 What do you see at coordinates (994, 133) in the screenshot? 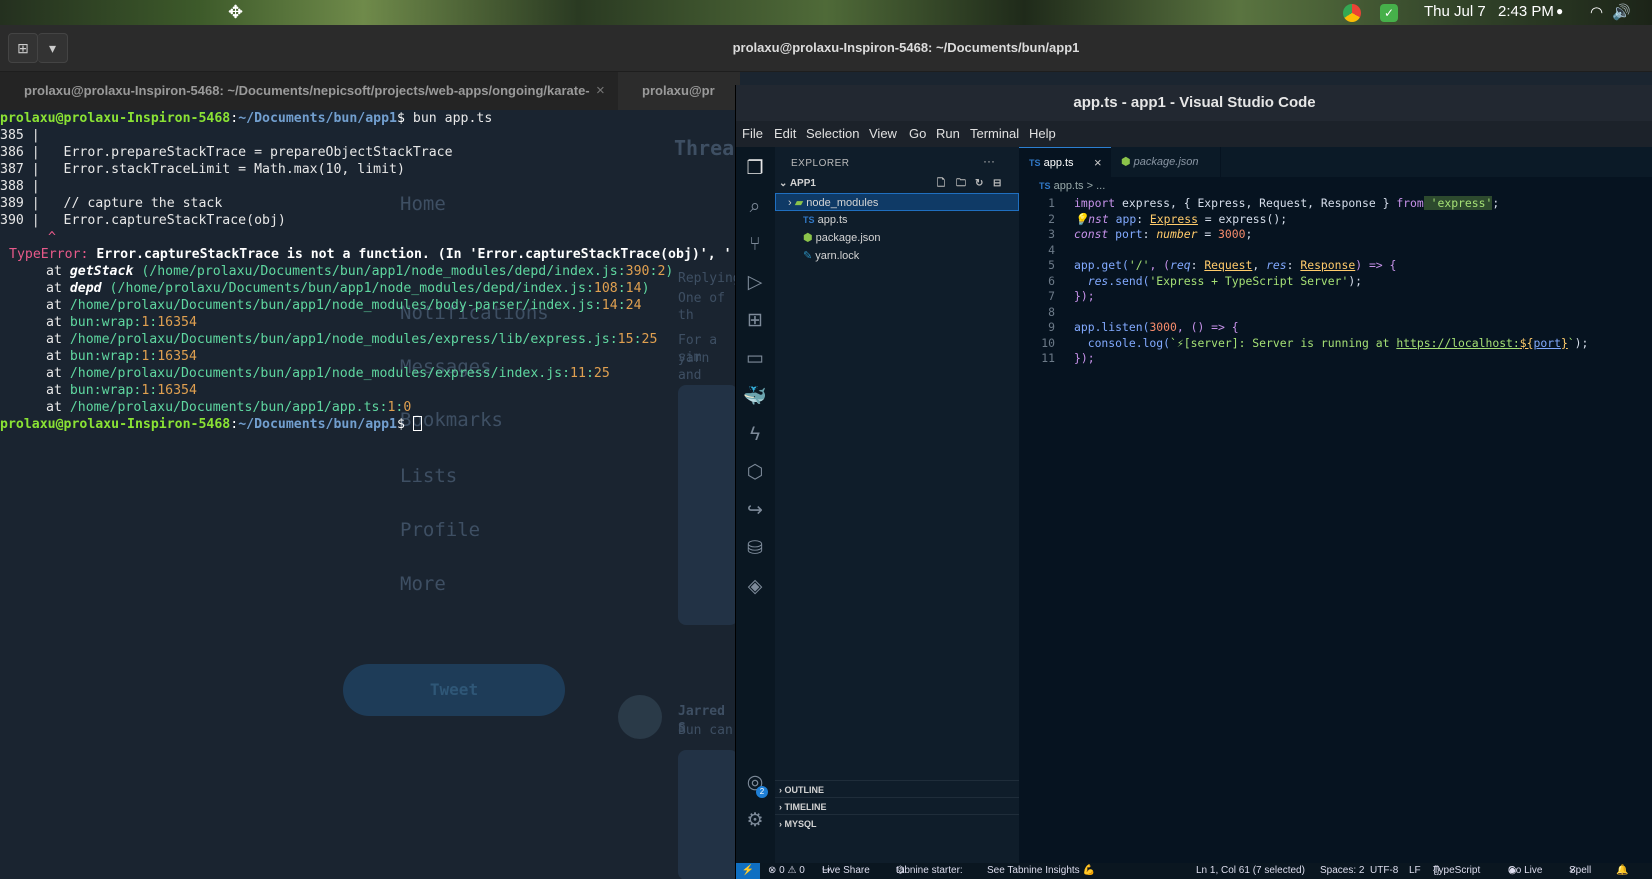
I see `menu-terminal: Terminal` at bounding box center [994, 133].